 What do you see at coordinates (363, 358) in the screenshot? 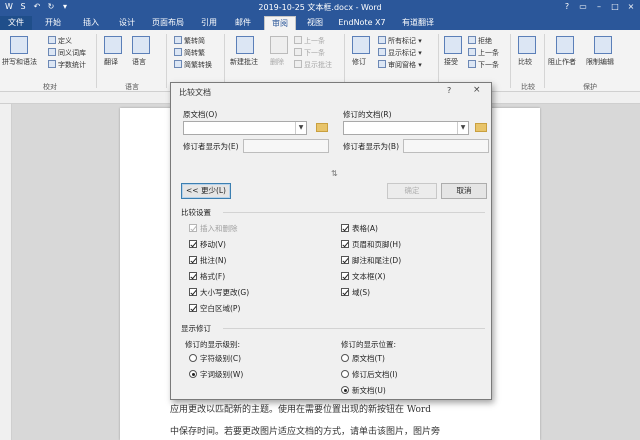
I see `radio-option: 原文档(T)` at bounding box center [363, 358].